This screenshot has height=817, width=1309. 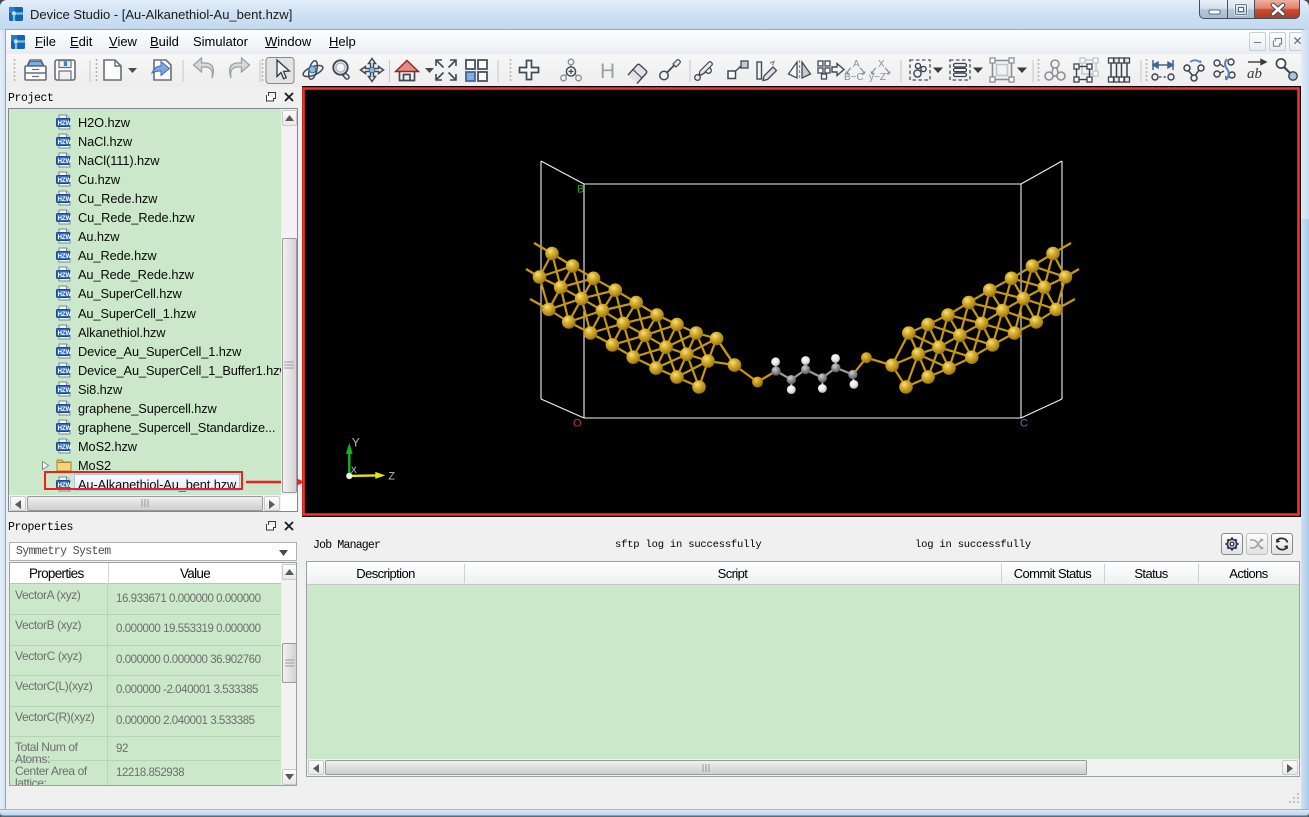 I want to click on svg-text: y~Z, so click(x=877, y=77).